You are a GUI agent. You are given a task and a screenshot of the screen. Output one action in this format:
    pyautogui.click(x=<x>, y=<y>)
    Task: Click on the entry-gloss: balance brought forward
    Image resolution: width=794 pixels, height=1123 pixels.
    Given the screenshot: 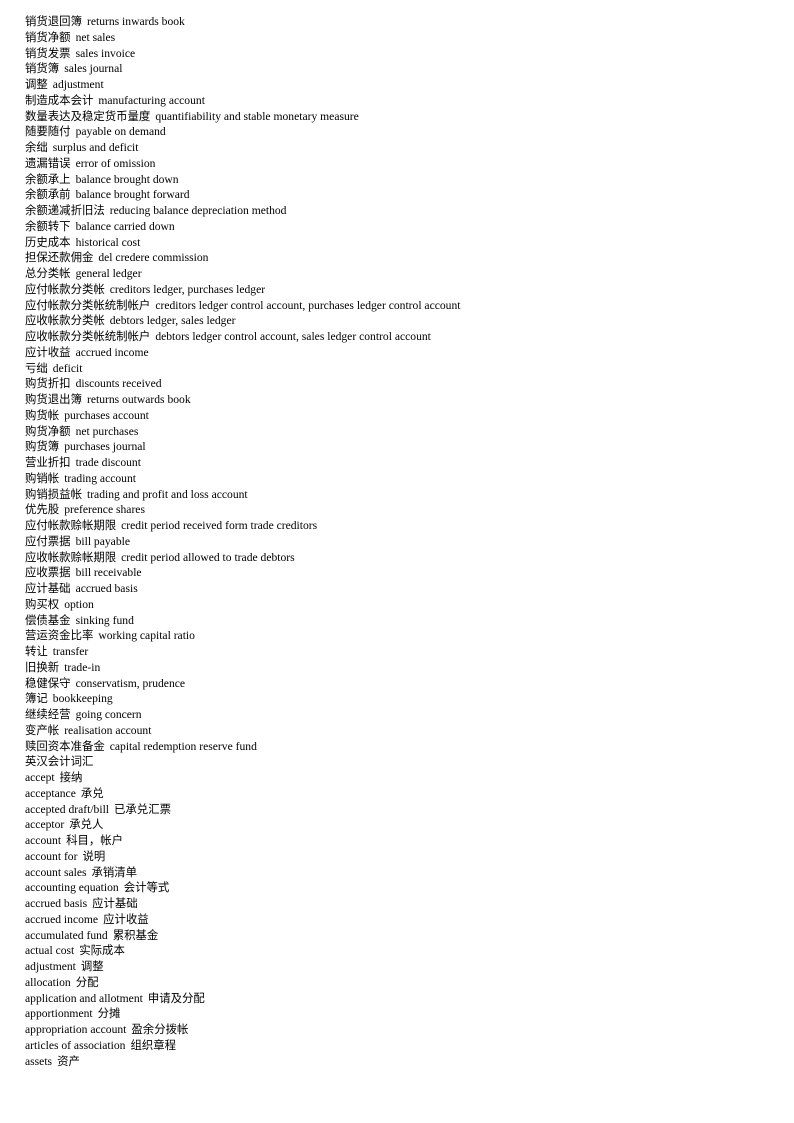 What is the action you would take?
    pyautogui.click(x=132, y=195)
    